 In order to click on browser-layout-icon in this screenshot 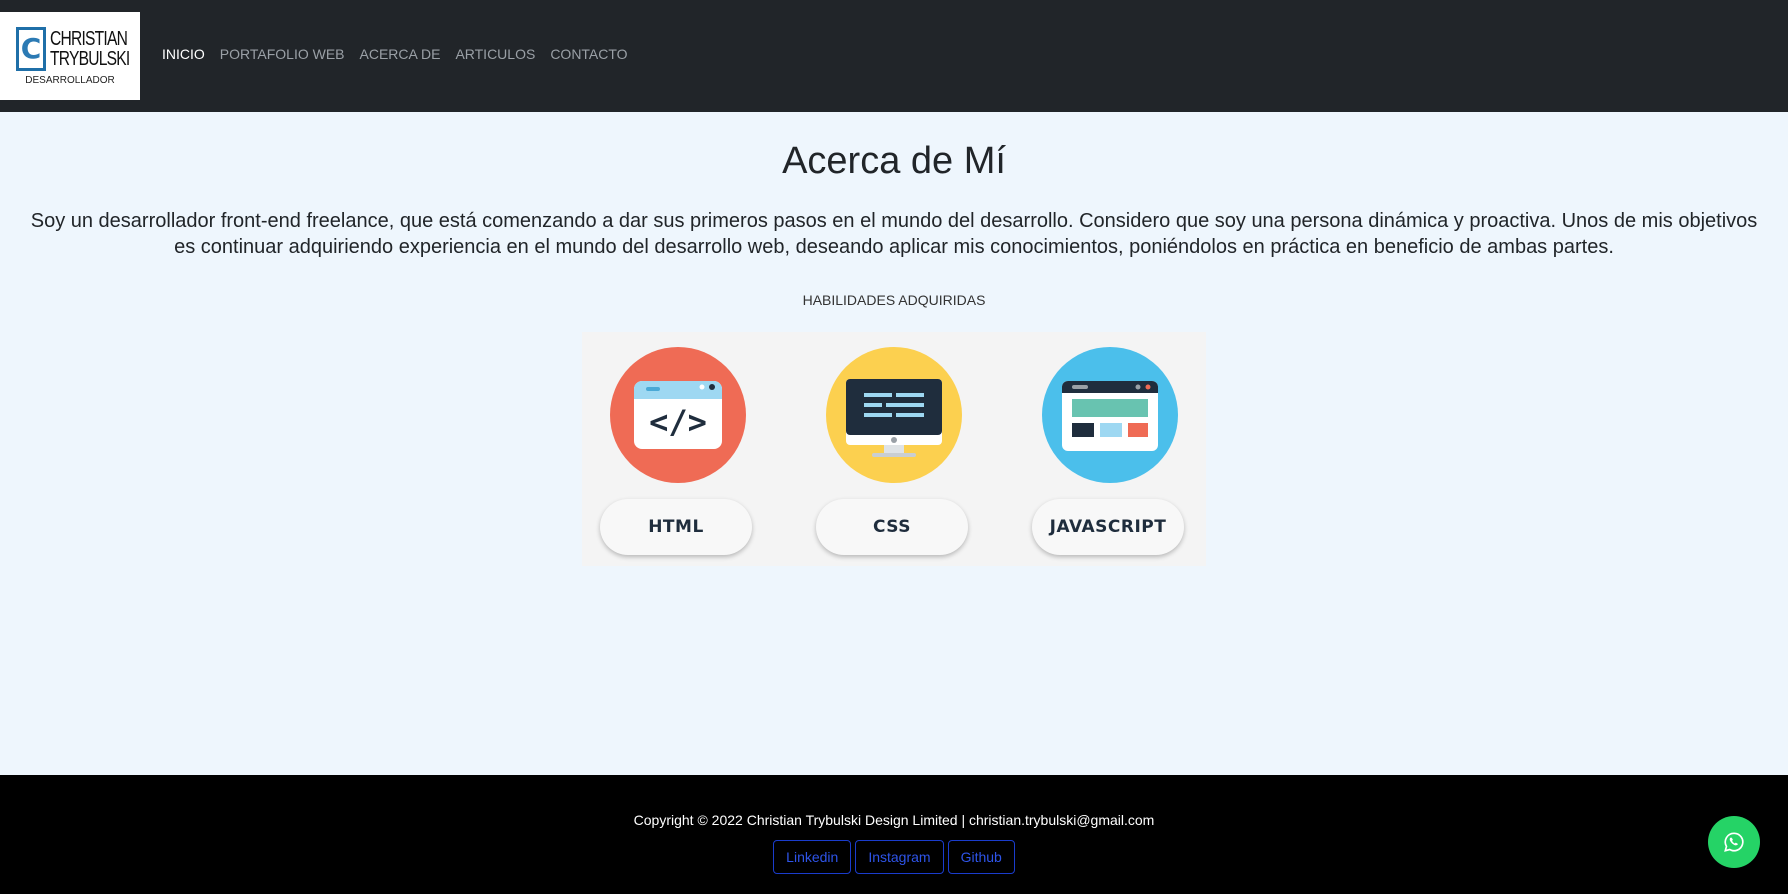, I will do `click(1110, 415)`.